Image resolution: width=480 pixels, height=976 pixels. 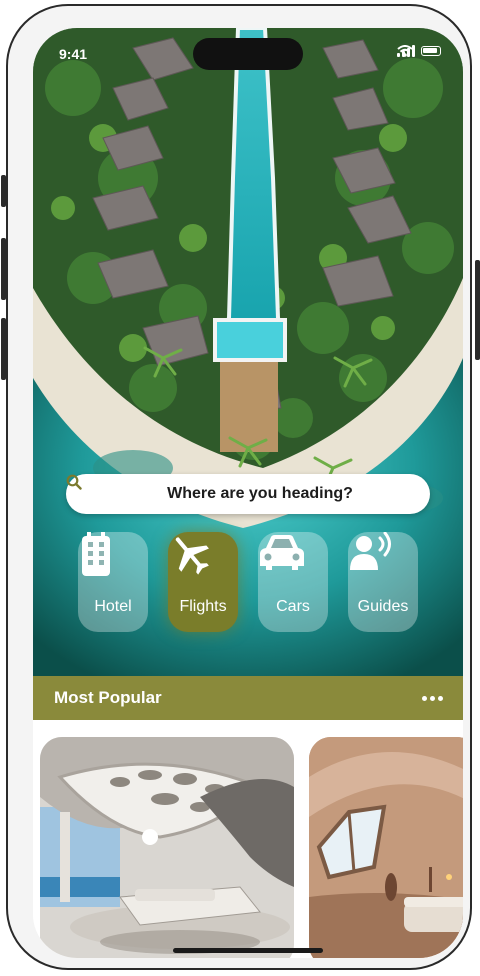 What do you see at coordinates (477, 310) in the screenshot?
I see `power-button` at bounding box center [477, 310].